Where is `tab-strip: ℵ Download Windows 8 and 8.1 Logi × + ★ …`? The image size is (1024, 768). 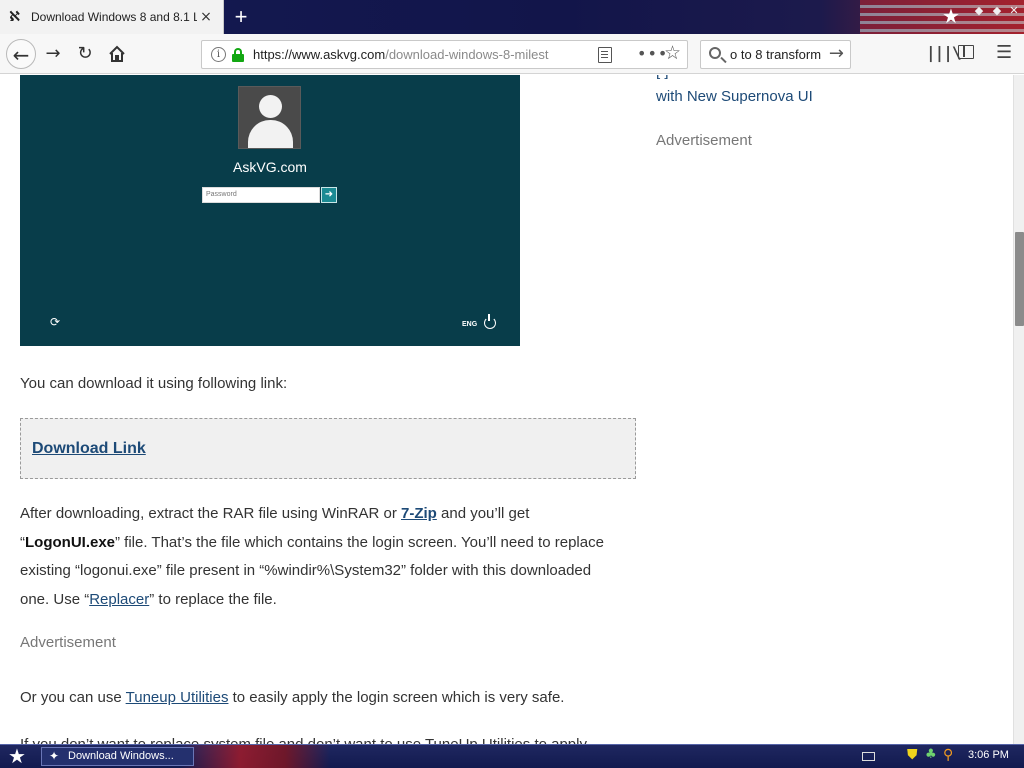 tab-strip: ℵ Download Windows 8 and 8.1 Logi × + ★ … is located at coordinates (512, 17).